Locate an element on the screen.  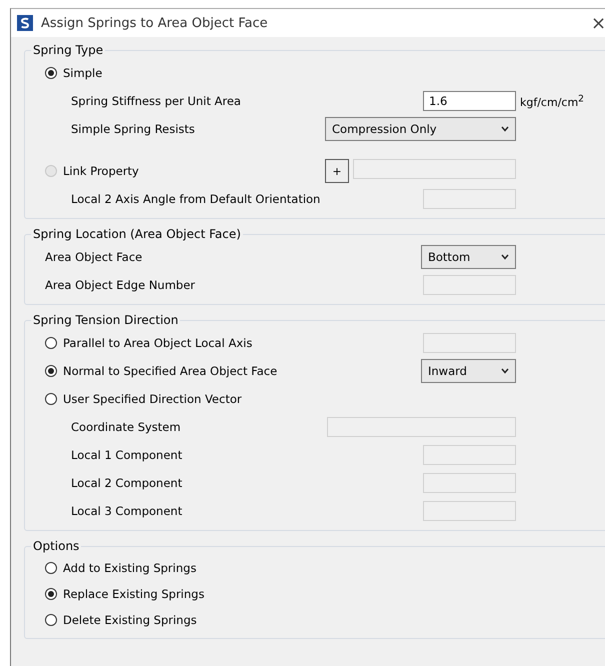
group-title: Spring Location (Area Object Face) is located at coordinates (137, 234).